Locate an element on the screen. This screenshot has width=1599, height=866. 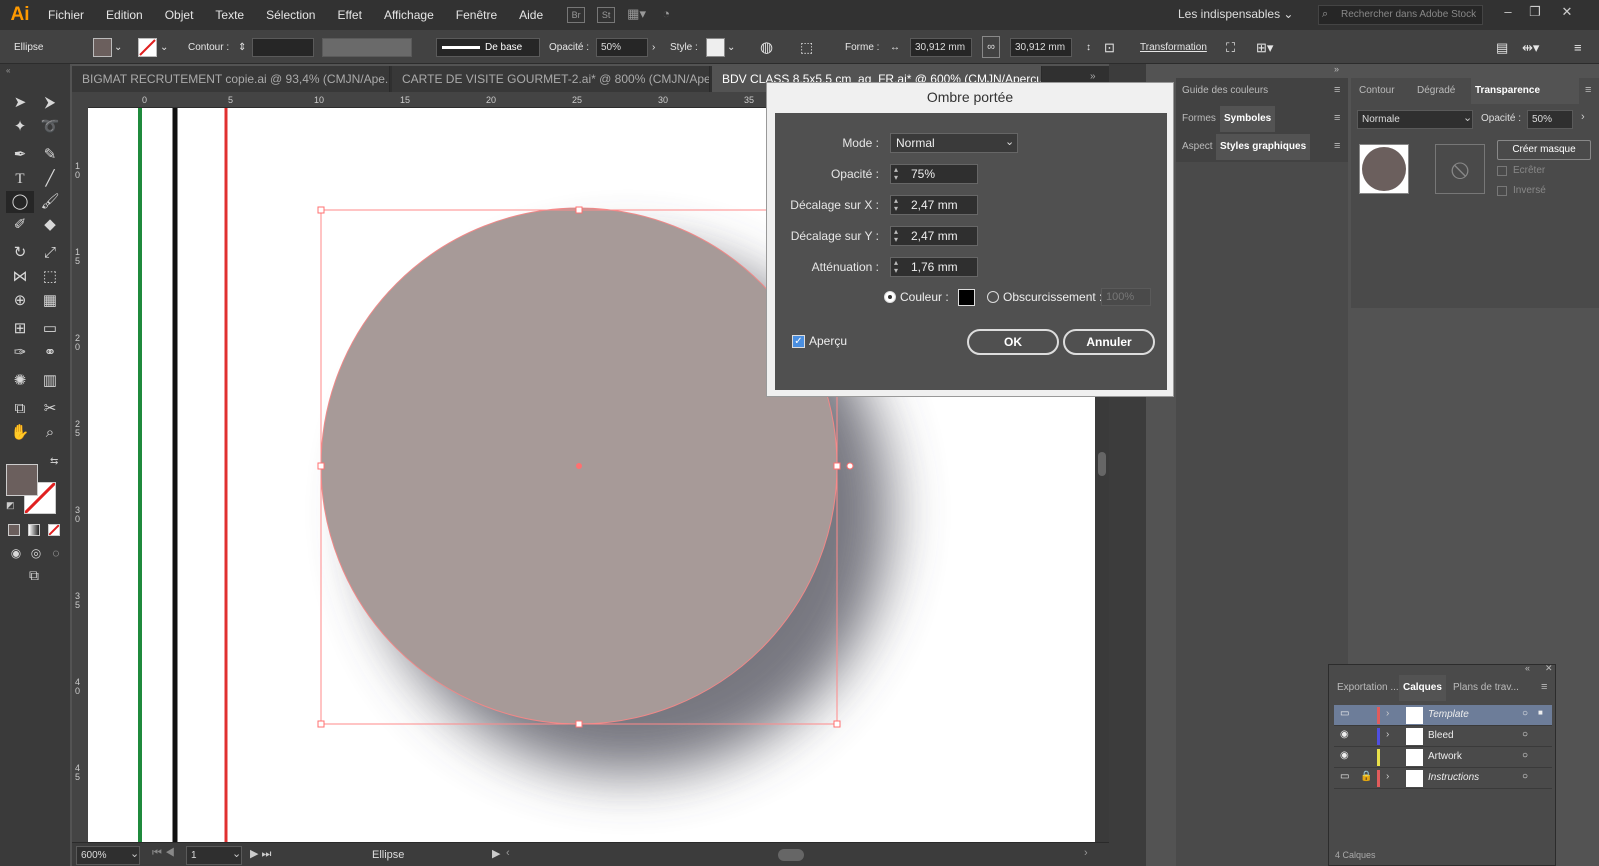
color-radio is located at coordinates (890, 297).